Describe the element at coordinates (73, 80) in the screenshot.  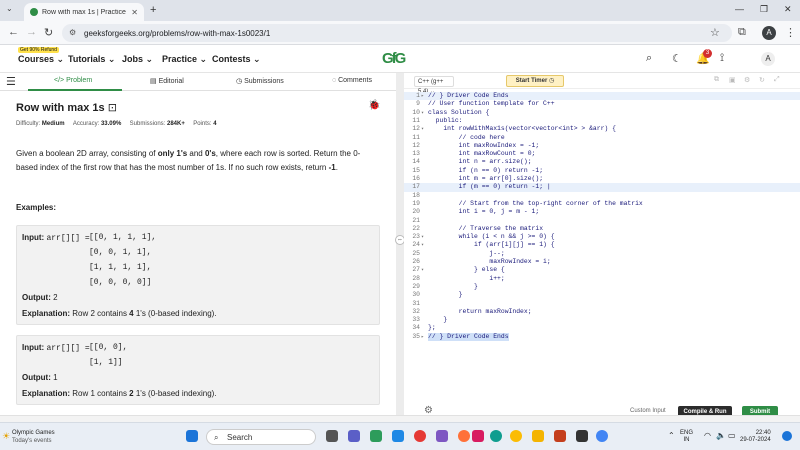
I see `tab-problem: </> Problem` at that location.